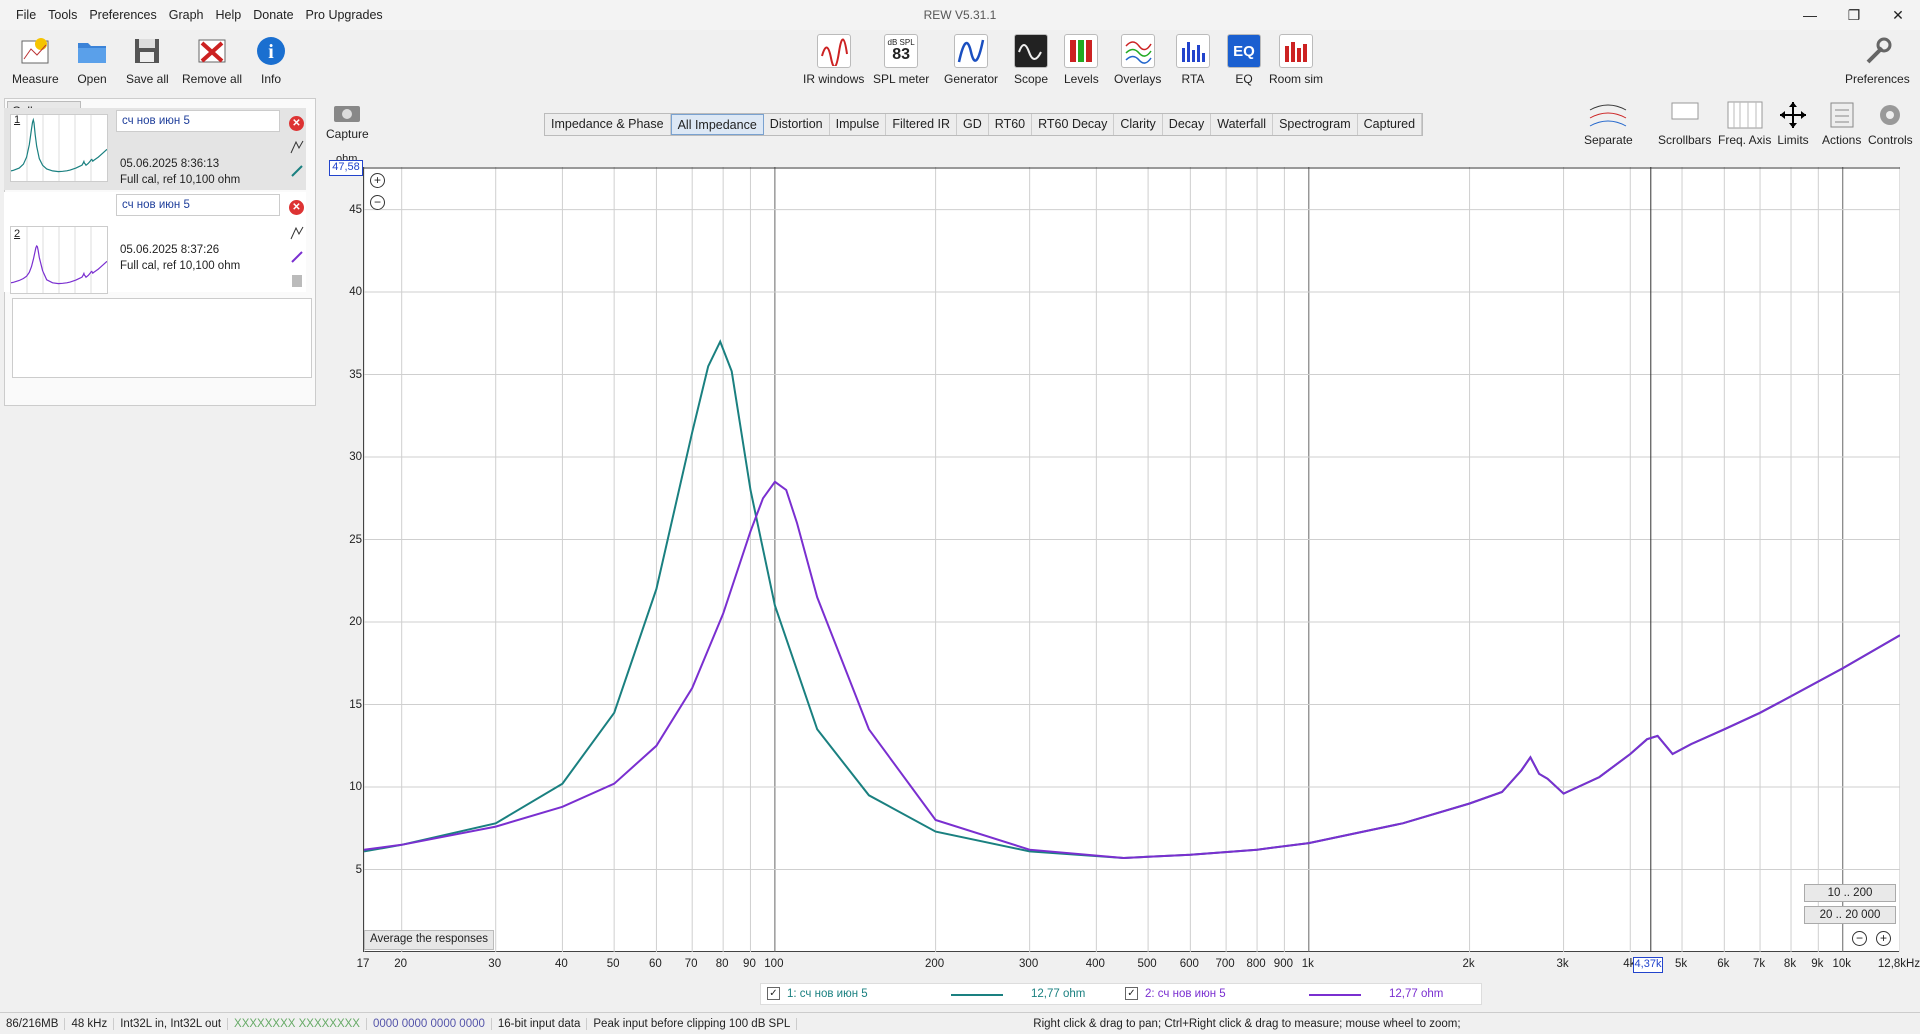 Image resolution: width=1920 pixels, height=1034 pixels. I want to click on minimize-button: —, so click(1810, 15).